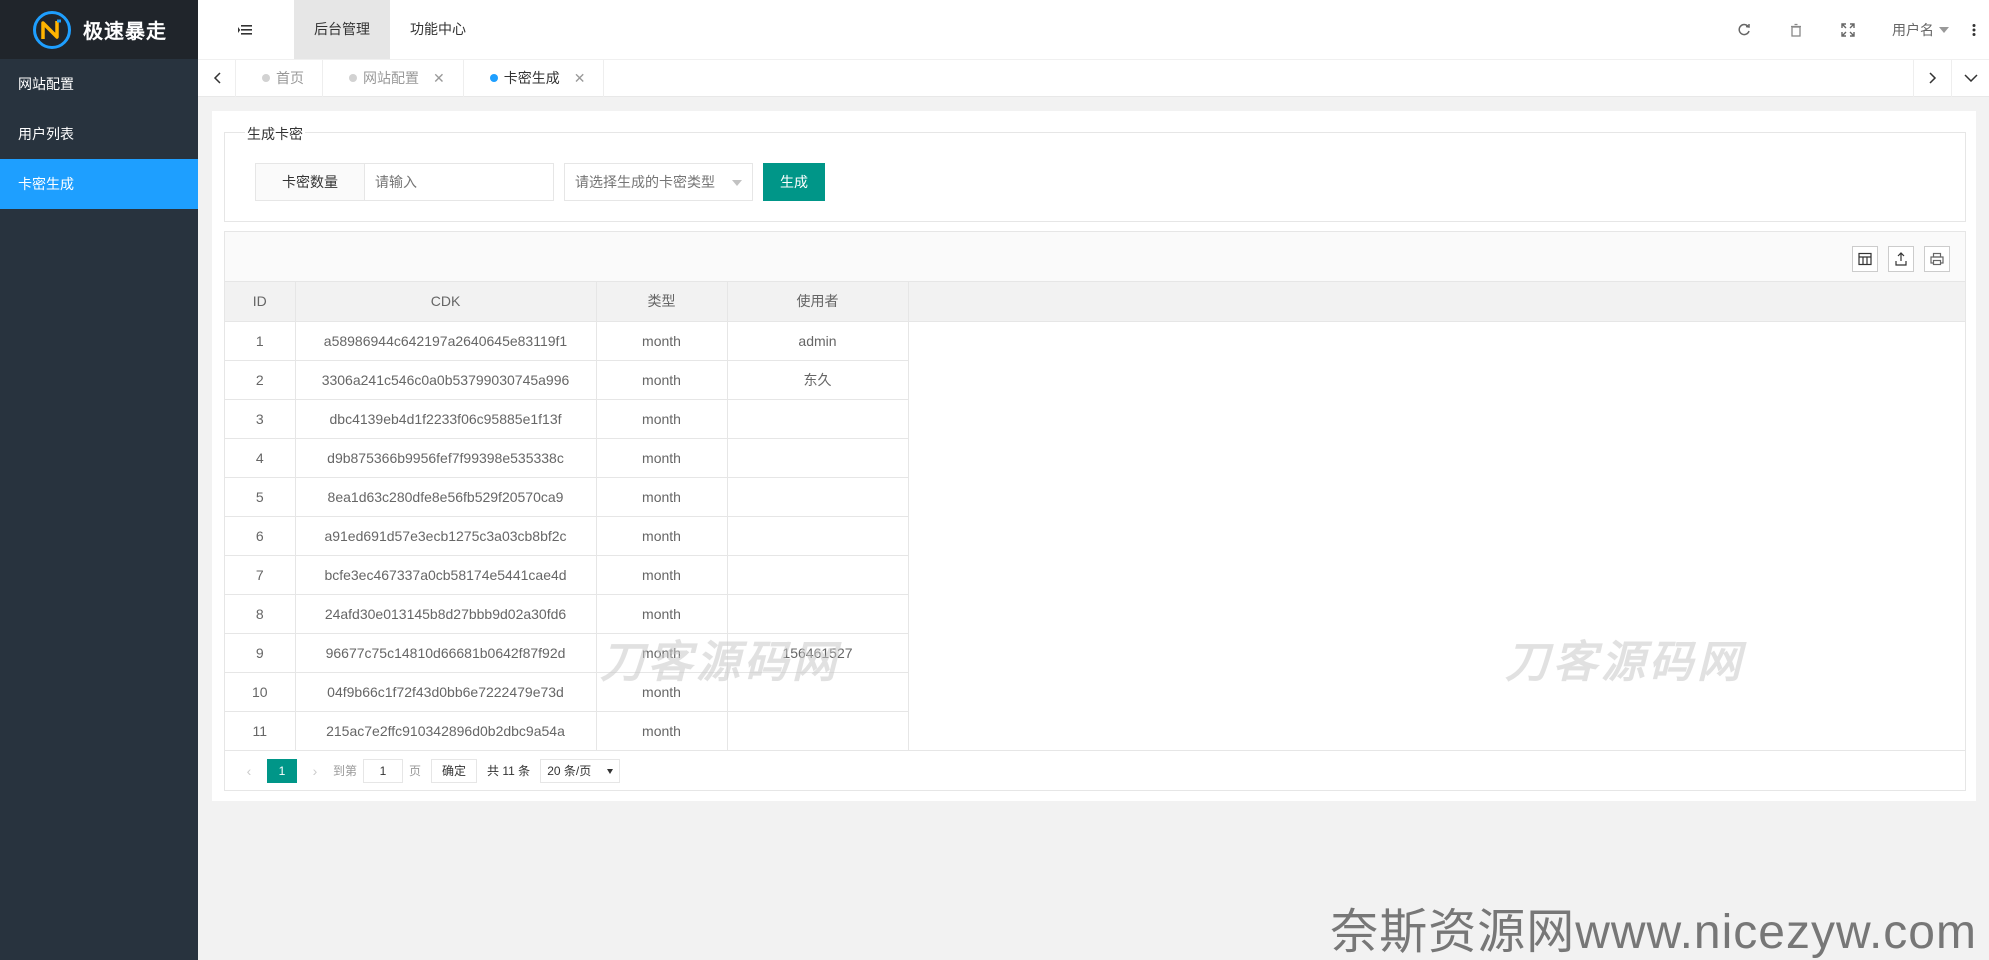 This screenshot has height=960, width=1989. Describe the element at coordinates (1095, 257) in the screenshot. I see `table-toolbar` at that location.